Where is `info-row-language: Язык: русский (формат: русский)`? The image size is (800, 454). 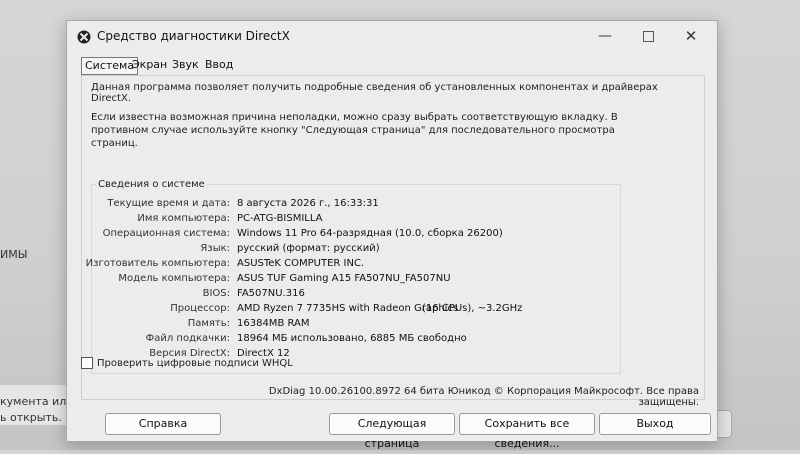 info-row-language: Язык: русский (формат: русский) is located at coordinates (356, 250).